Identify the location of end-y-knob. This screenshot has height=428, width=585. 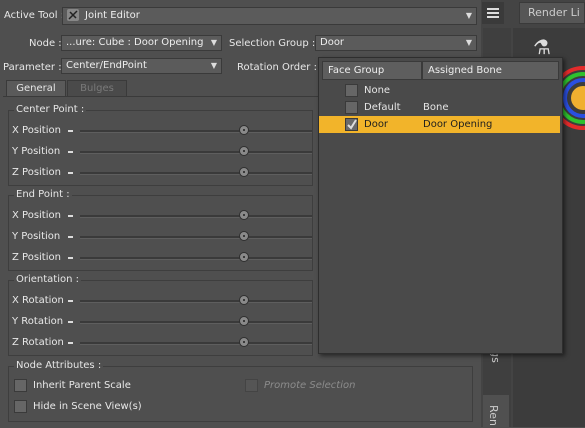
(244, 236).